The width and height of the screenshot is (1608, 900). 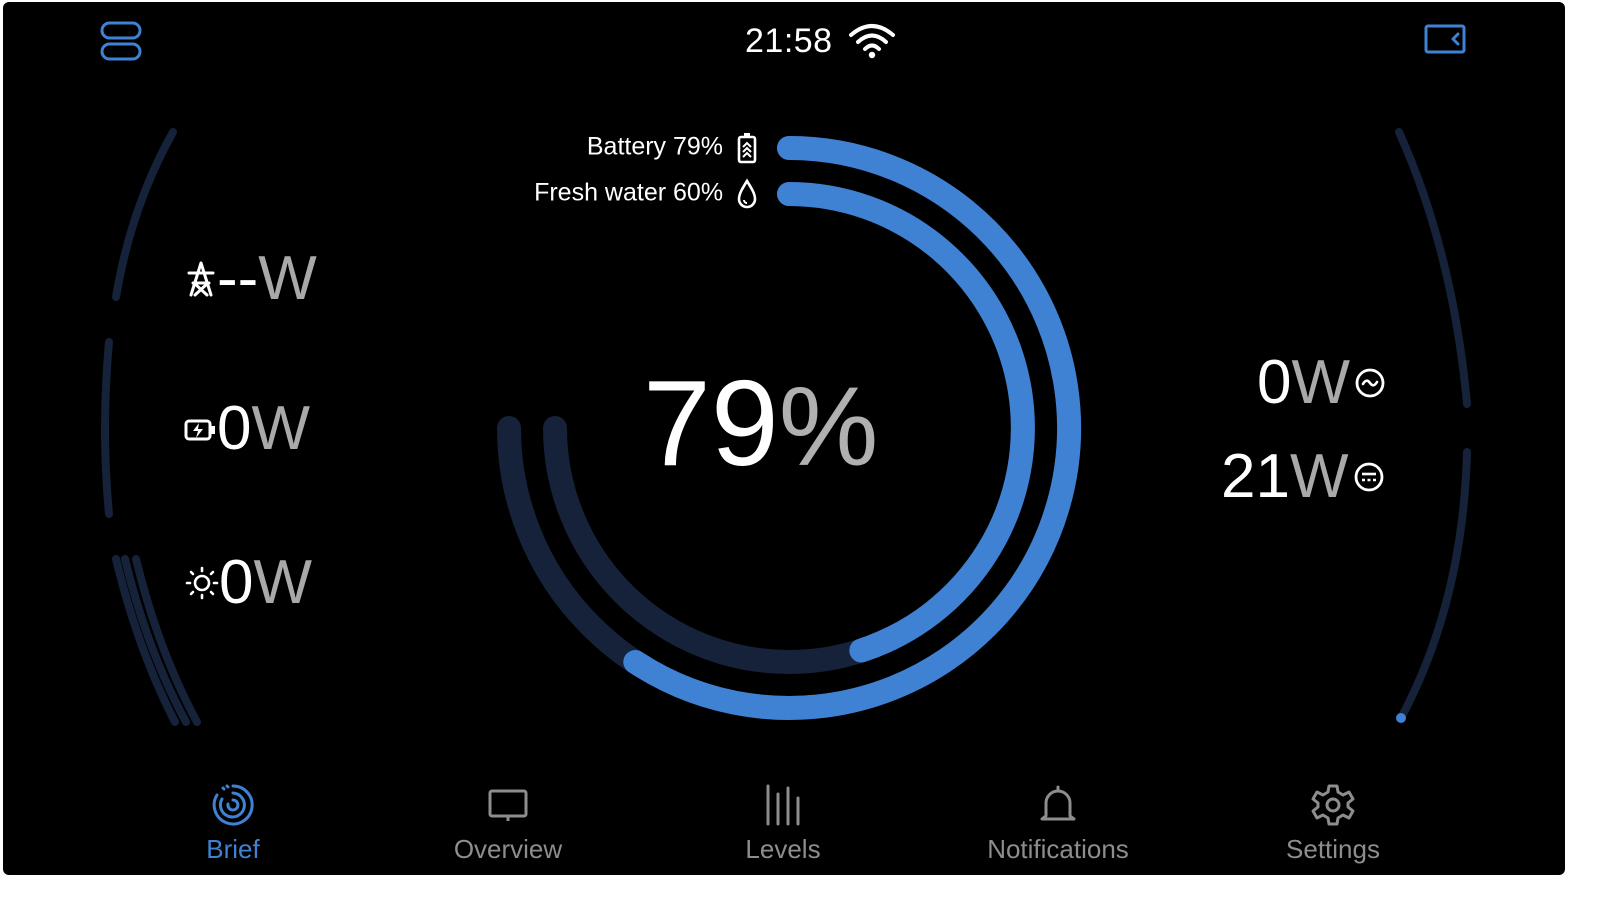 What do you see at coordinates (828, 426) in the screenshot?
I see `battery-percentage-unit: %` at bounding box center [828, 426].